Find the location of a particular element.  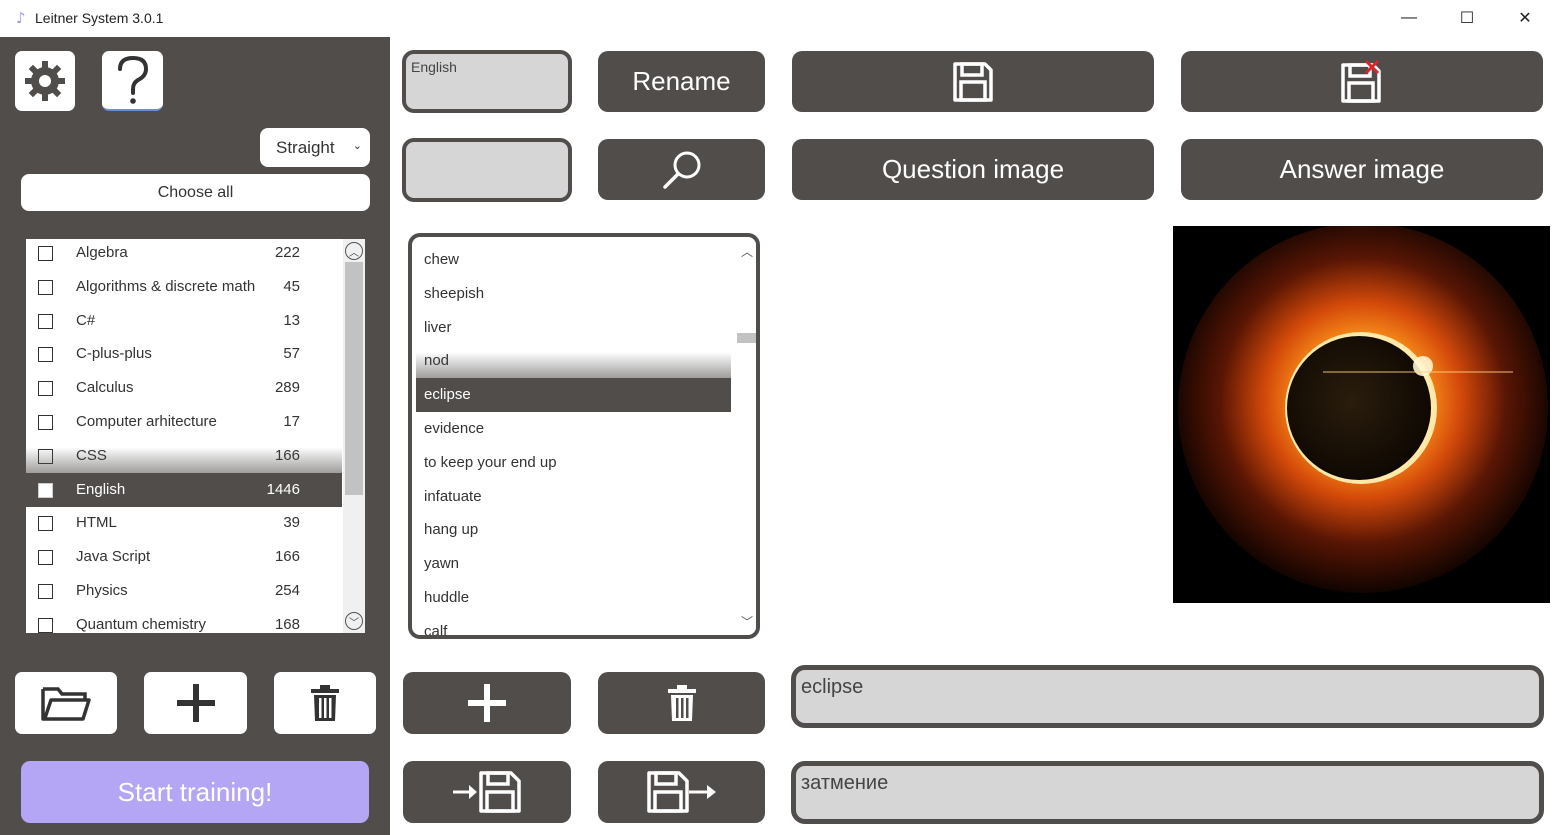

settings-button is located at coordinates (45, 81).